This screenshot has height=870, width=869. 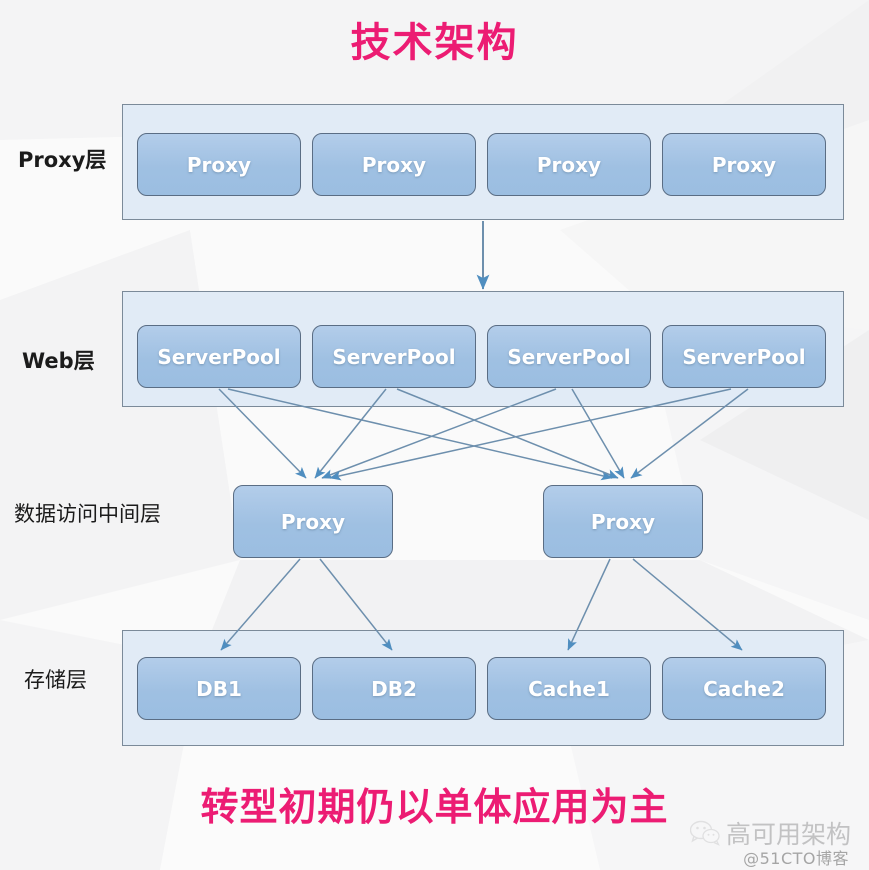 I want to click on node-cache1: Cache1, so click(x=569, y=688).